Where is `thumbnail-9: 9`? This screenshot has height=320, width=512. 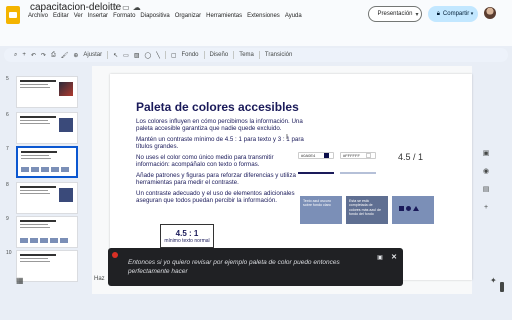 thumbnail-9: 9 is located at coordinates (42, 232).